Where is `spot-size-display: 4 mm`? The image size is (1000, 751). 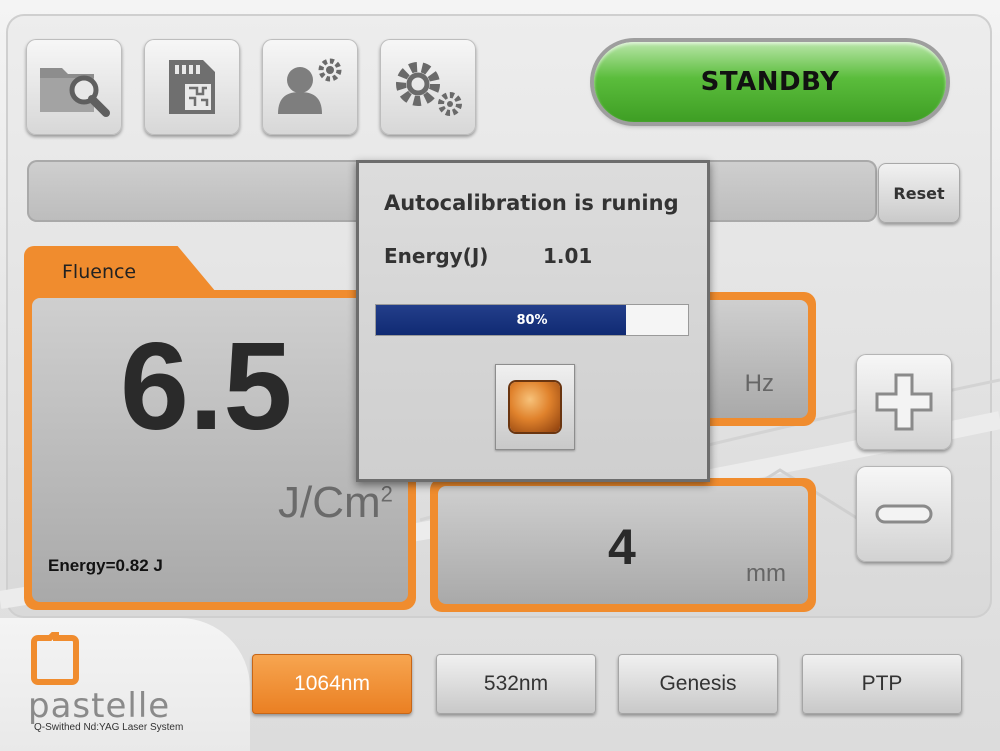 spot-size-display: 4 mm is located at coordinates (623, 545).